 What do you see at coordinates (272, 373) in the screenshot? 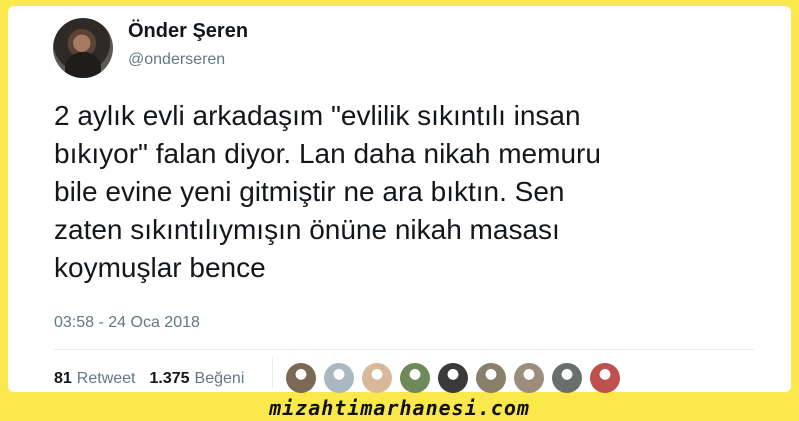
I see `stats-separator` at bounding box center [272, 373].